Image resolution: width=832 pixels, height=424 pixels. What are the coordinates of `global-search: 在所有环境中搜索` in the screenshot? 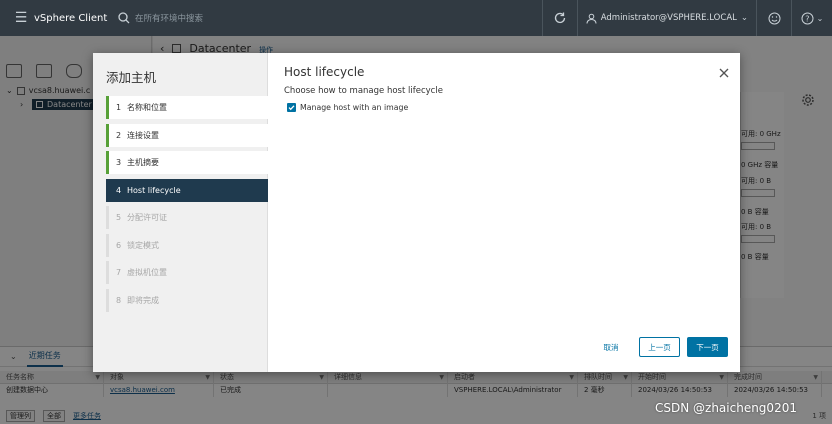 It's located at (160, 18).